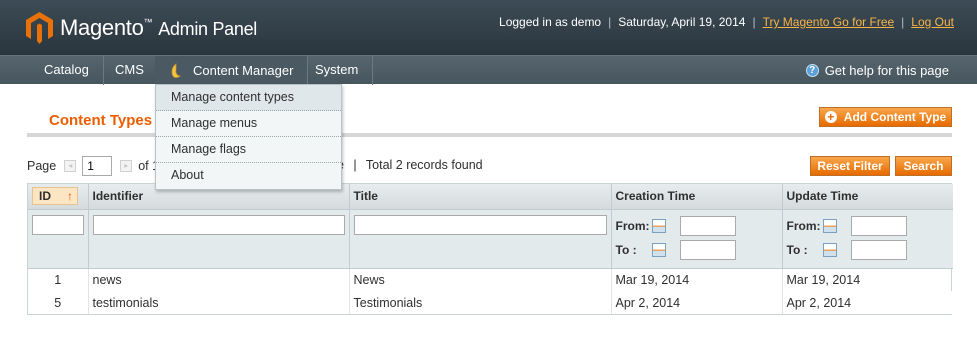 The width and height of the screenshot is (977, 338). I want to click on cell-creation-time: Apr 2, 2014, so click(697, 302).